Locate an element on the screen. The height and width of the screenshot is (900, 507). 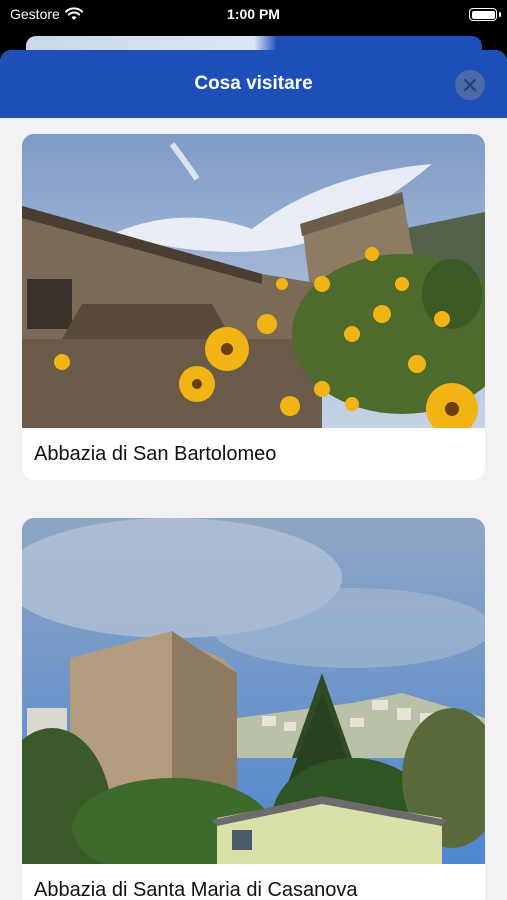
battery-icon is located at coordinates (483, 14).